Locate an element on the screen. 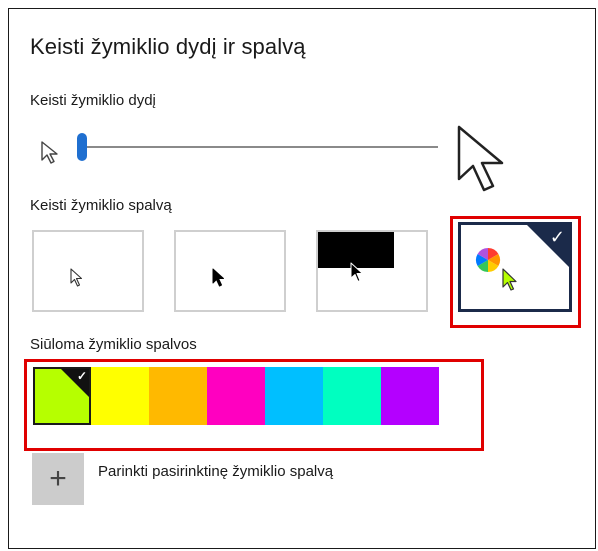 The width and height of the screenshot is (598, 551). highlight-box-suggested-colors is located at coordinates (254, 405).